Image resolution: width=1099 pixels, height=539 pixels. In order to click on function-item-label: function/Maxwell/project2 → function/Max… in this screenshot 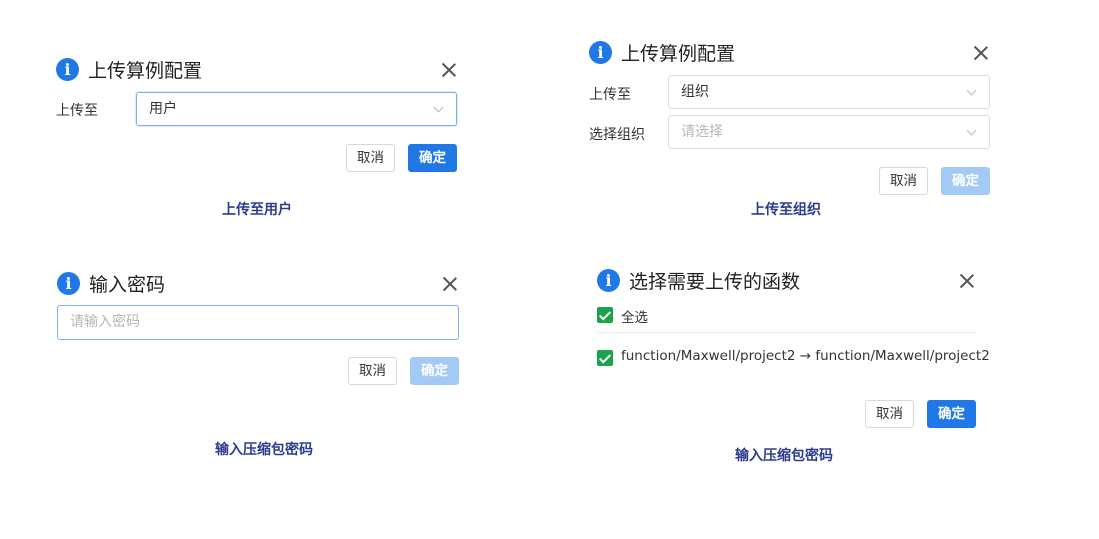, I will do `click(805, 356)`.